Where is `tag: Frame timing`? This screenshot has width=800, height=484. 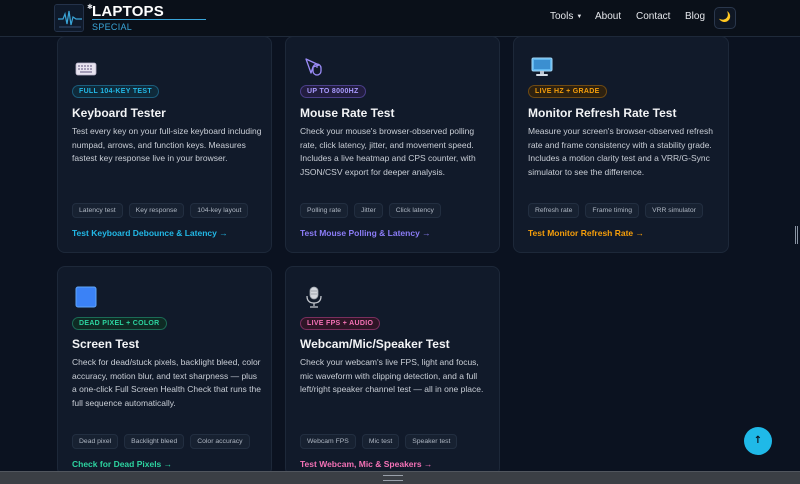
tag: Frame timing is located at coordinates (612, 210).